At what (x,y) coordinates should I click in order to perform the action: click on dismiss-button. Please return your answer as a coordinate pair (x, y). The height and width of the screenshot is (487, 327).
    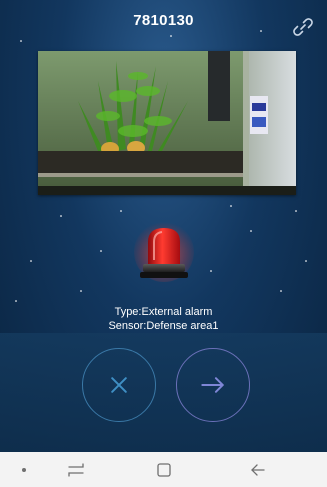
    Looking at the image, I should click on (119, 385).